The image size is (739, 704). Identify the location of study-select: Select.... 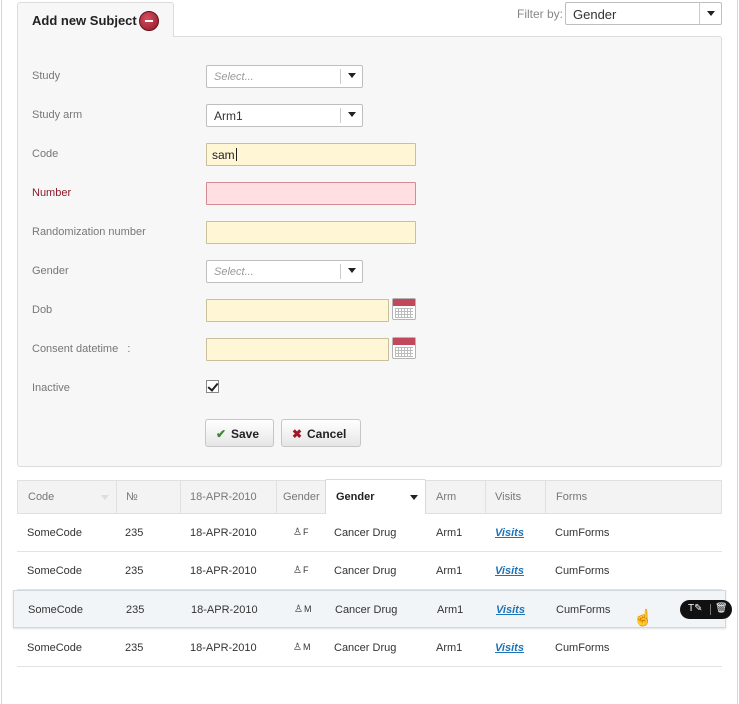
(284, 76).